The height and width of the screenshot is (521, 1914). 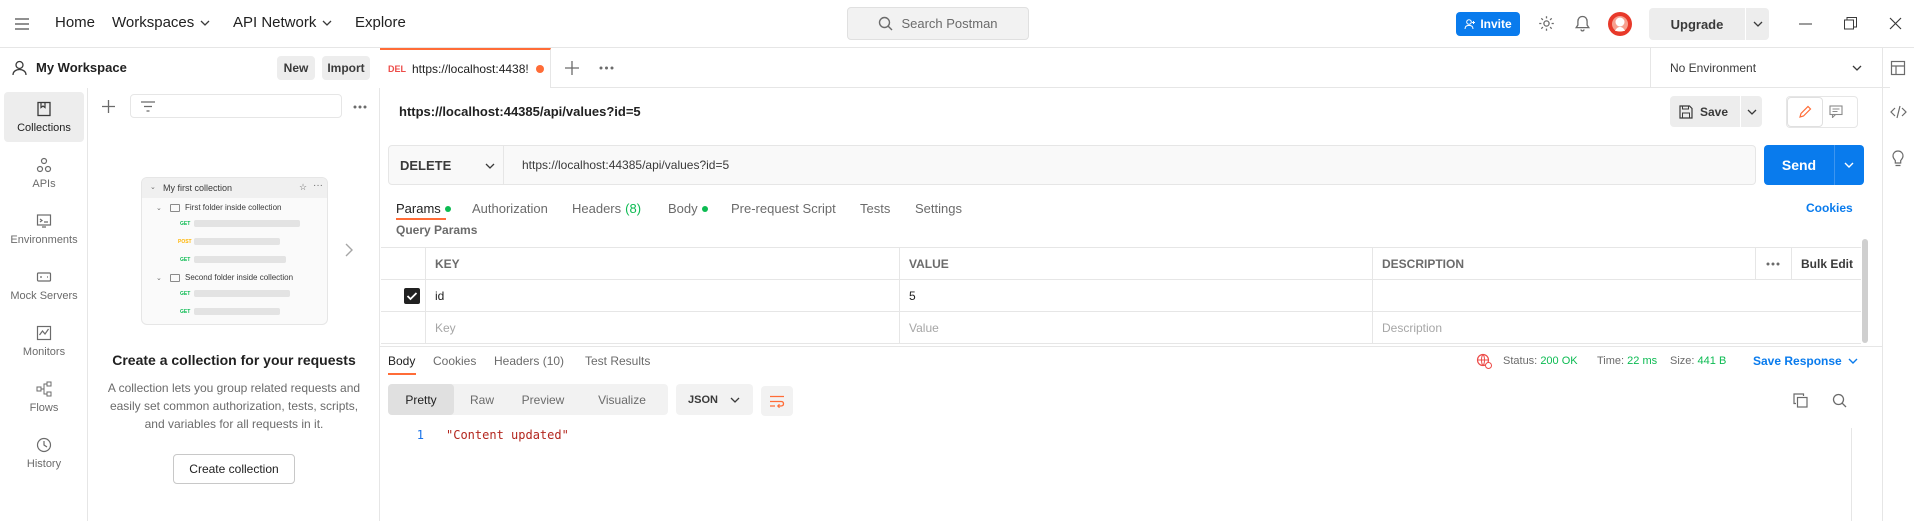 What do you see at coordinates (1814, 165) in the screenshot?
I see `send-button: Send` at bounding box center [1814, 165].